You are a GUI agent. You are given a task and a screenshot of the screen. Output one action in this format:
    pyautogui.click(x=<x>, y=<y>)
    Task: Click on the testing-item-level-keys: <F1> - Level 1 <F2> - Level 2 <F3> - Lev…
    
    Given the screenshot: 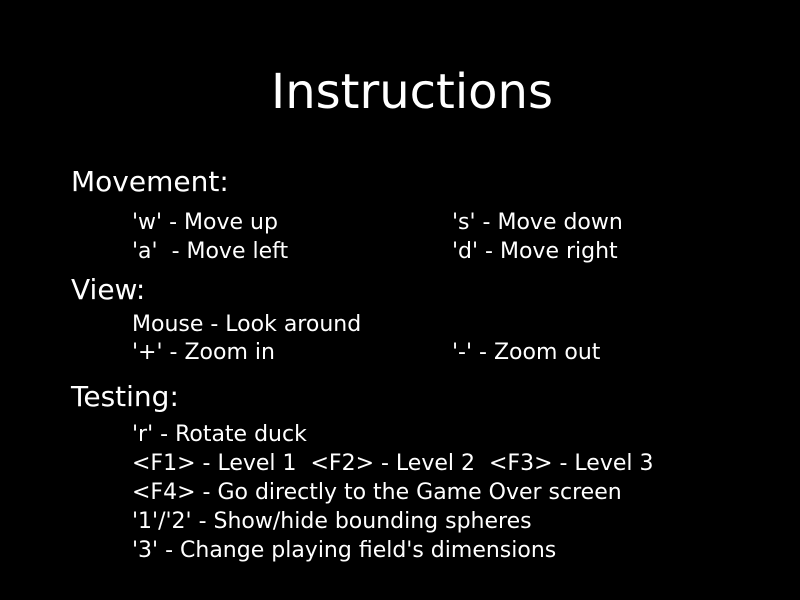 What is the action you would take?
    pyautogui.click(x=393, y=463)
    